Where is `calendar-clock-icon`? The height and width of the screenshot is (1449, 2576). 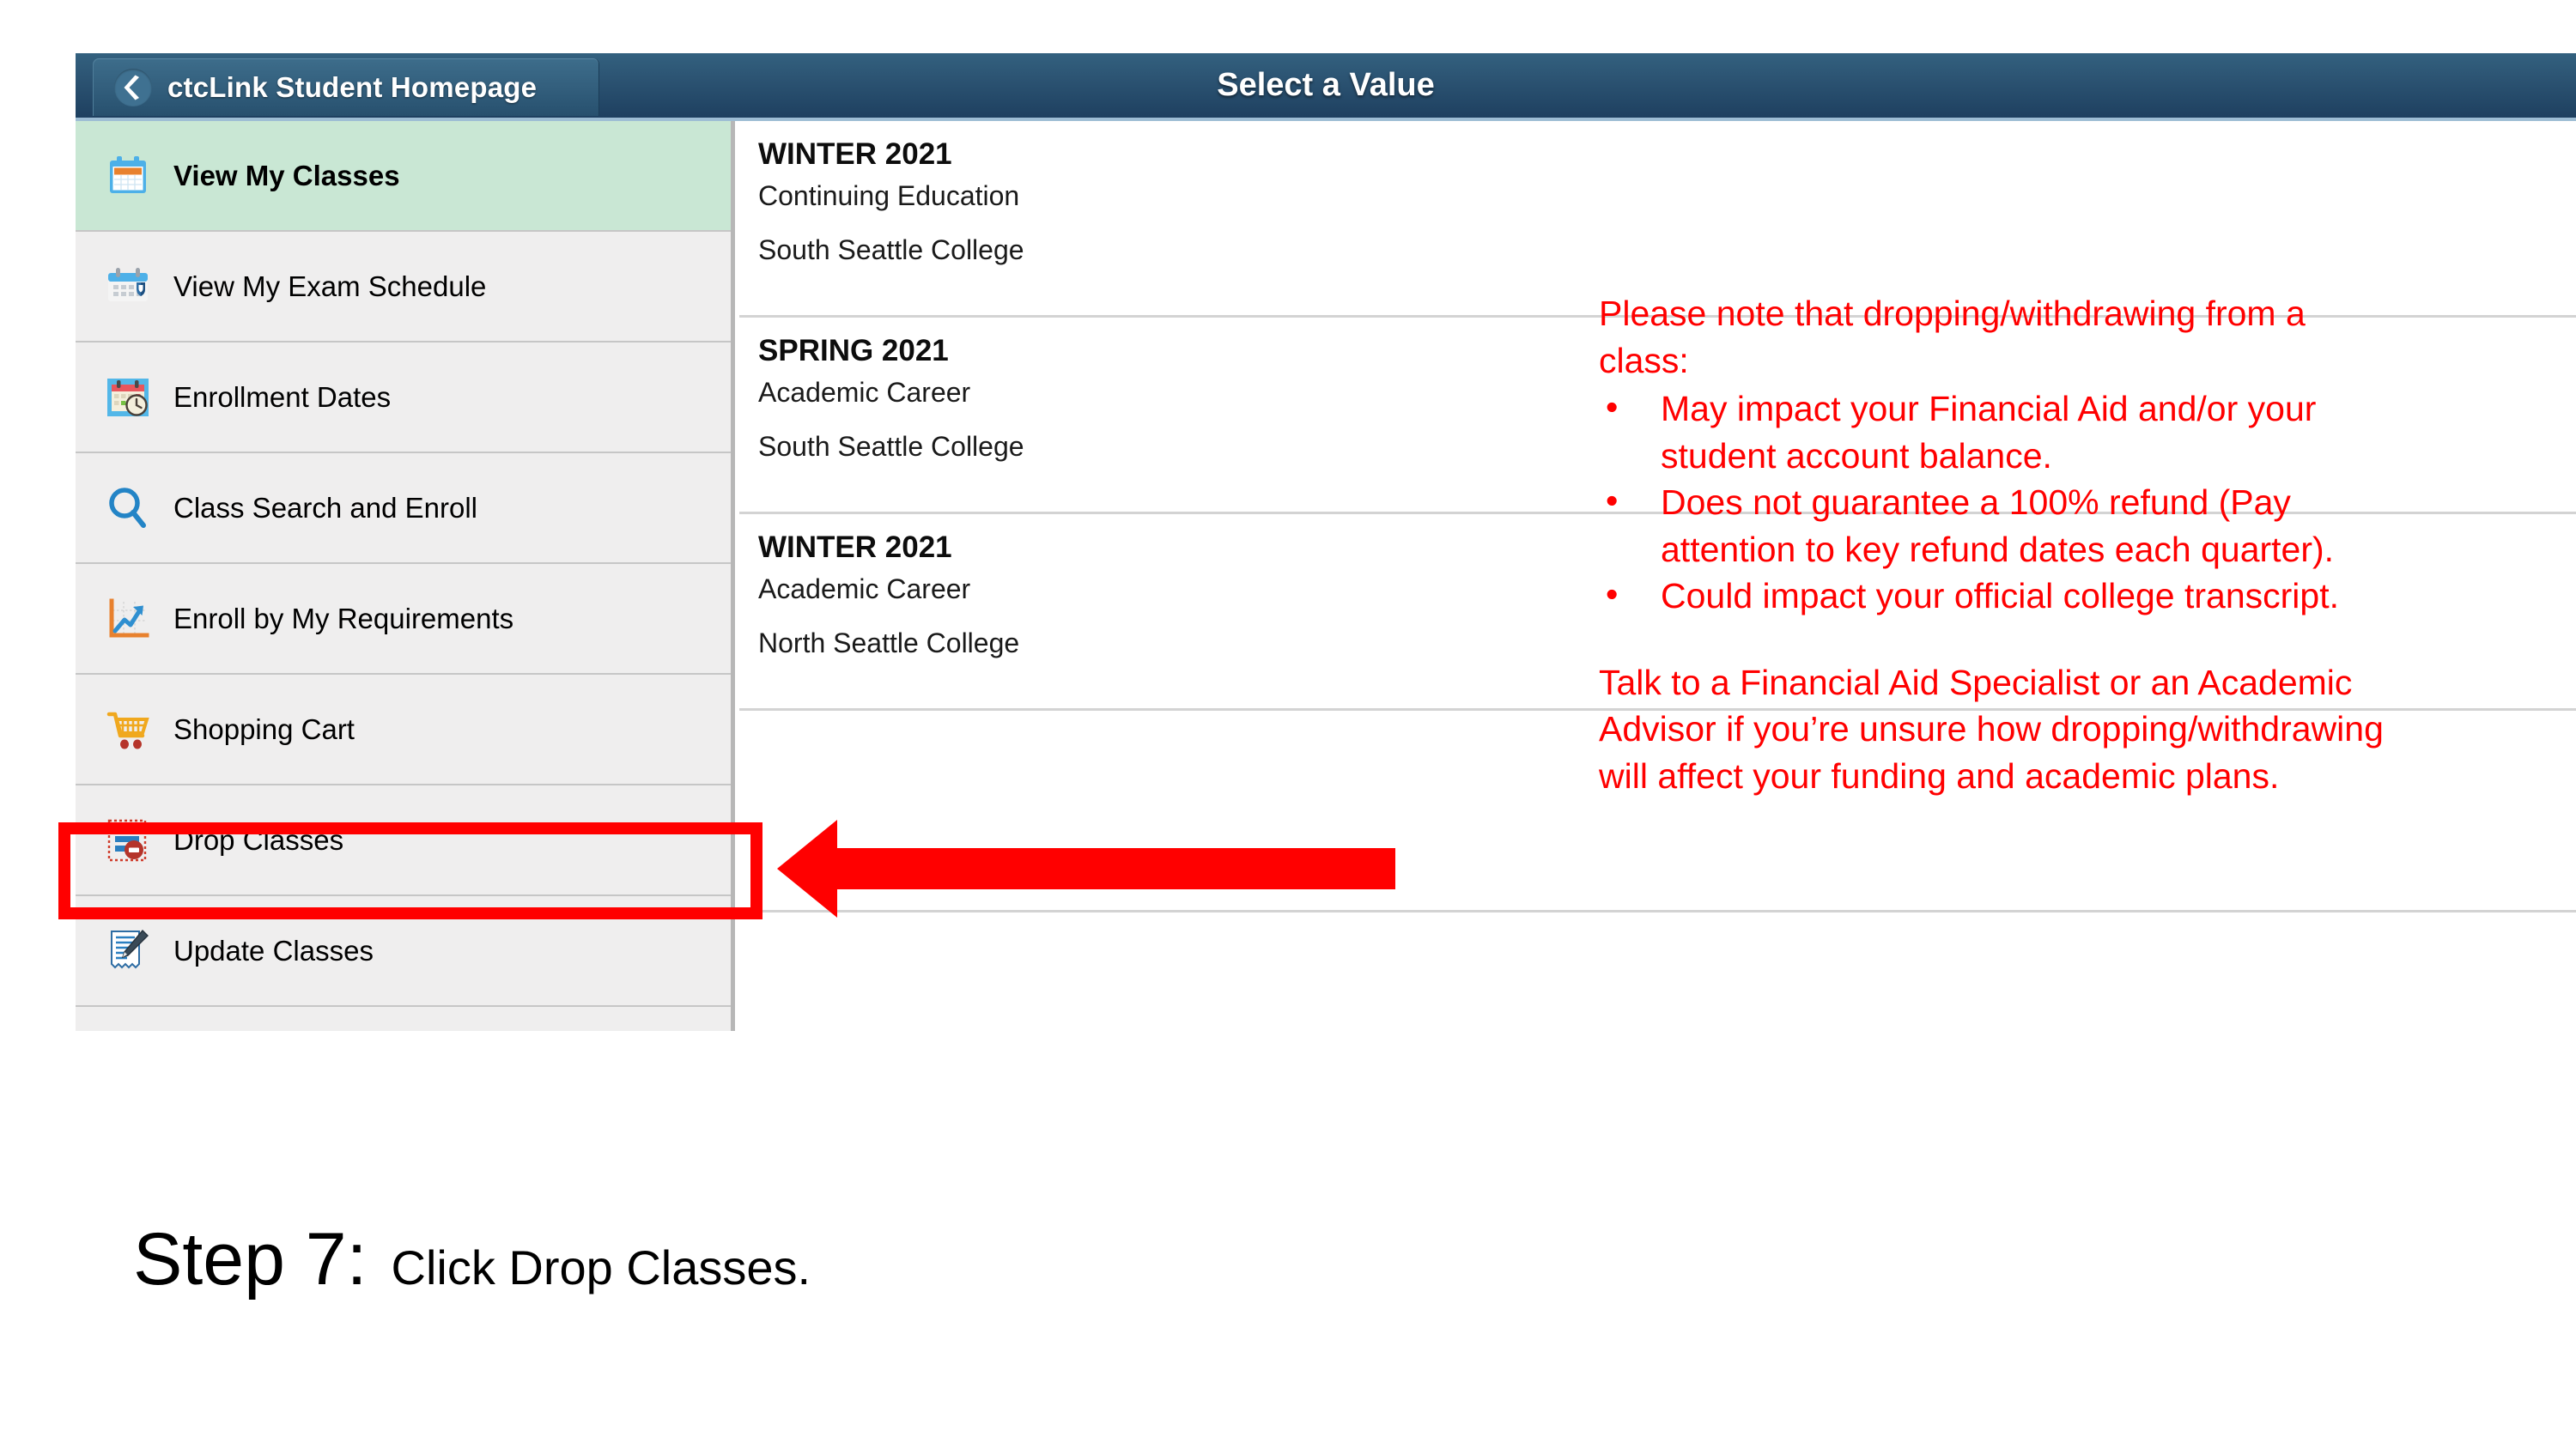
calendar-clock-icon is located at coordinates (128, 397).